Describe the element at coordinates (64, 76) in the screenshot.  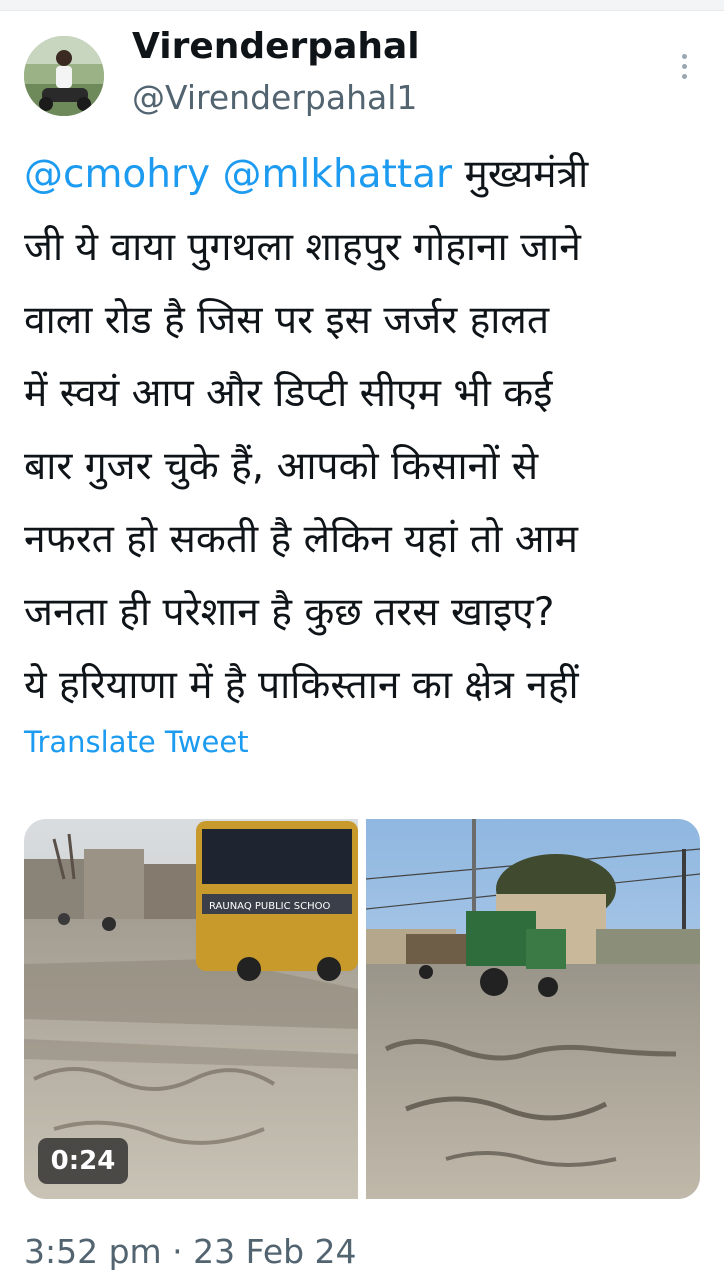
I see `author-avatar` at that location.